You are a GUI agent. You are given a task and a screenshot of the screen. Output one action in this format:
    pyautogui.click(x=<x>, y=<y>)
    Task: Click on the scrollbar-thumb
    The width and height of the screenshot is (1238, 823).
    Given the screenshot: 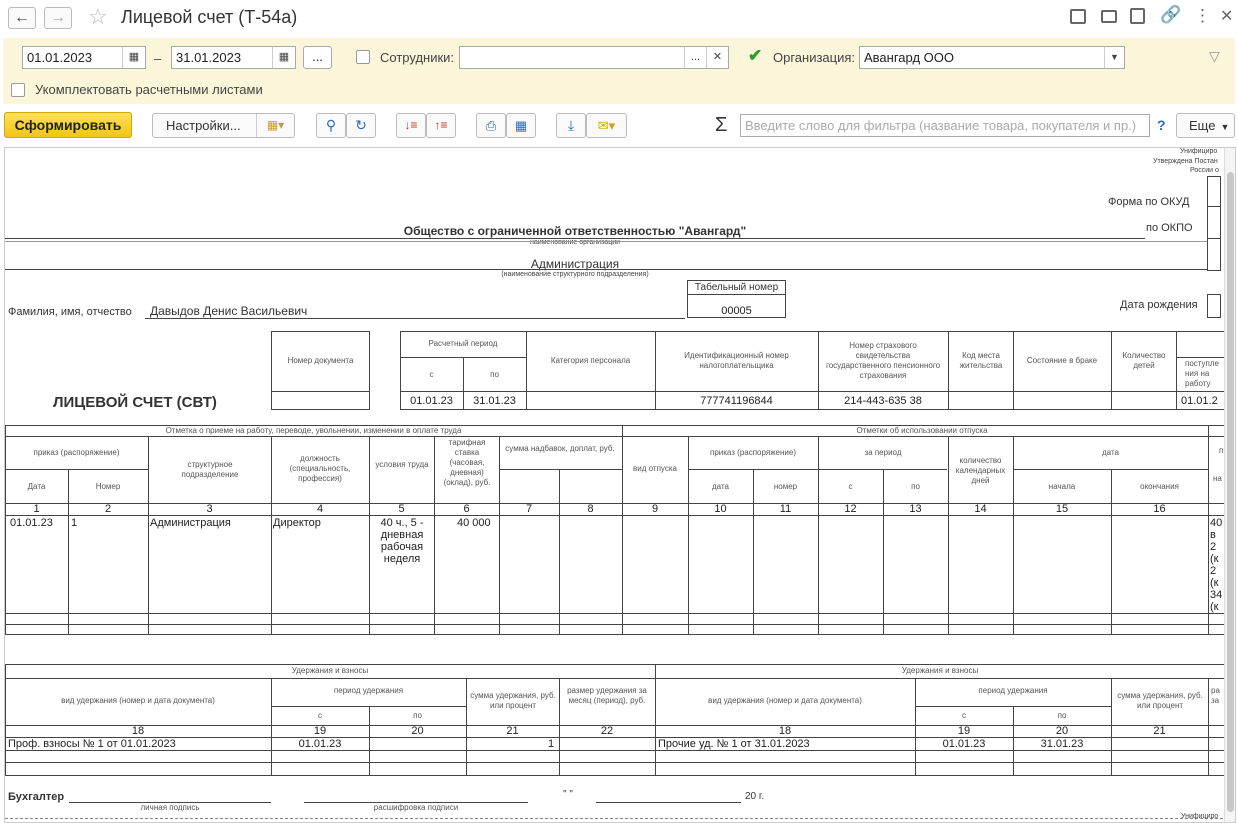 What is the action you would take?
    pyautogui.click(x=1230, y=492)
    